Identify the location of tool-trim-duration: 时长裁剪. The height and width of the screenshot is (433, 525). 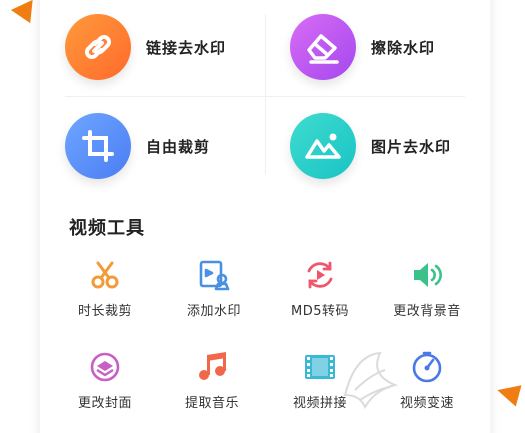
(105, 288).